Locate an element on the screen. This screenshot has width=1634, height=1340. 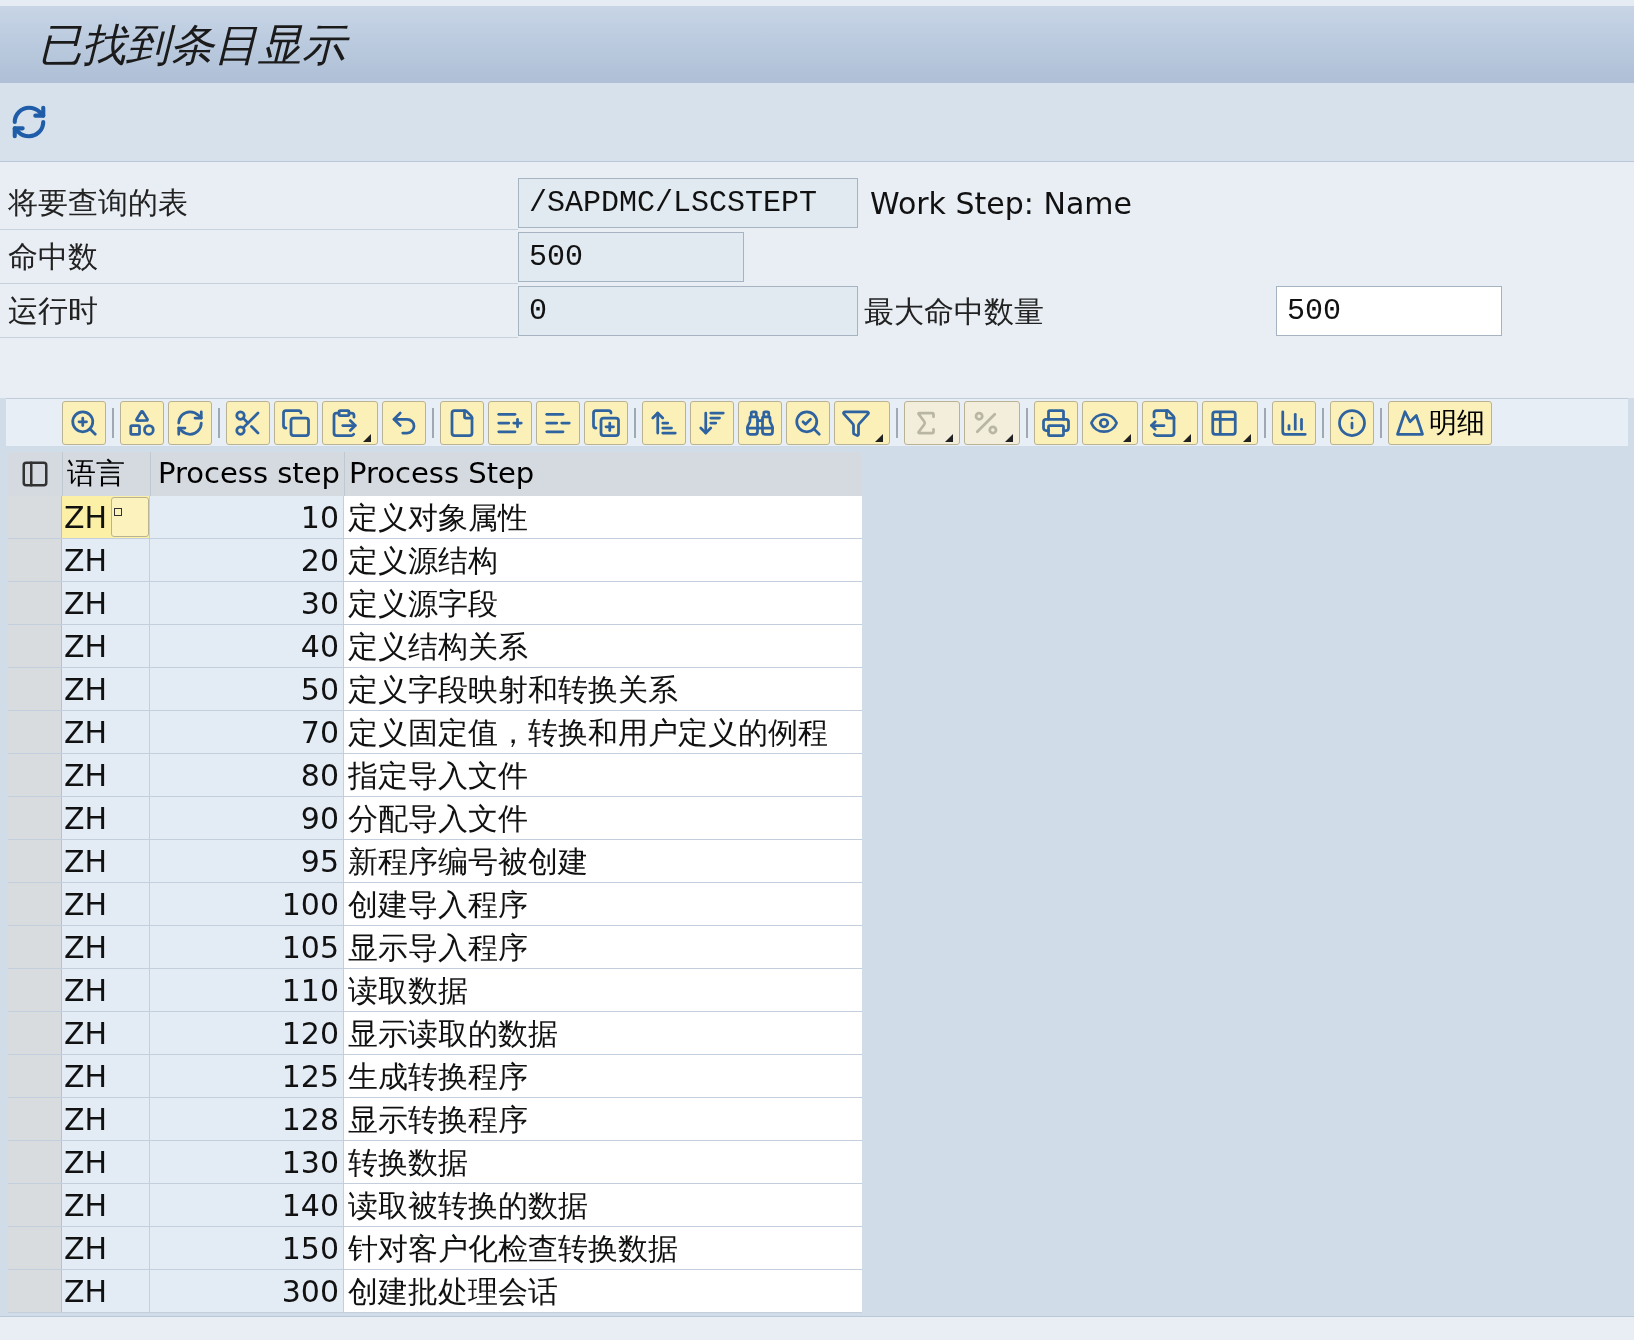
table-cell: 读取被转换的数据 is located at coordinates (603, 1205).